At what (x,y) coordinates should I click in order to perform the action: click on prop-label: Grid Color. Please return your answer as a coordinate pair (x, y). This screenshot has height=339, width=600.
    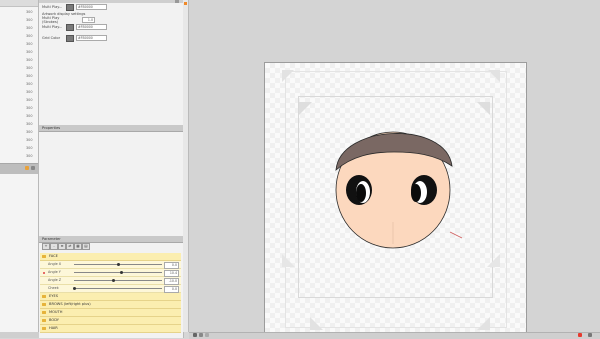
    Looking at the image, I should click on (51, 38).